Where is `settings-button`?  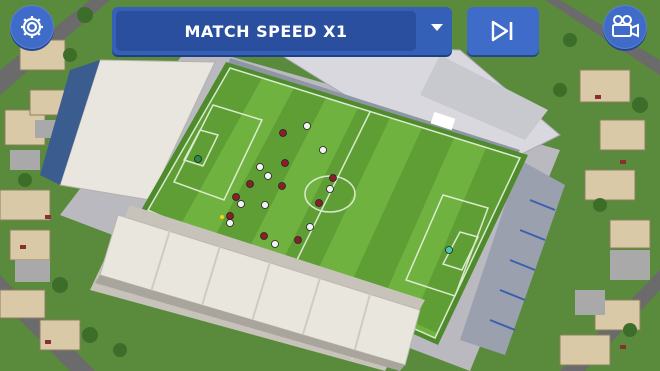
settings-button is located at coordinates (32, 27).